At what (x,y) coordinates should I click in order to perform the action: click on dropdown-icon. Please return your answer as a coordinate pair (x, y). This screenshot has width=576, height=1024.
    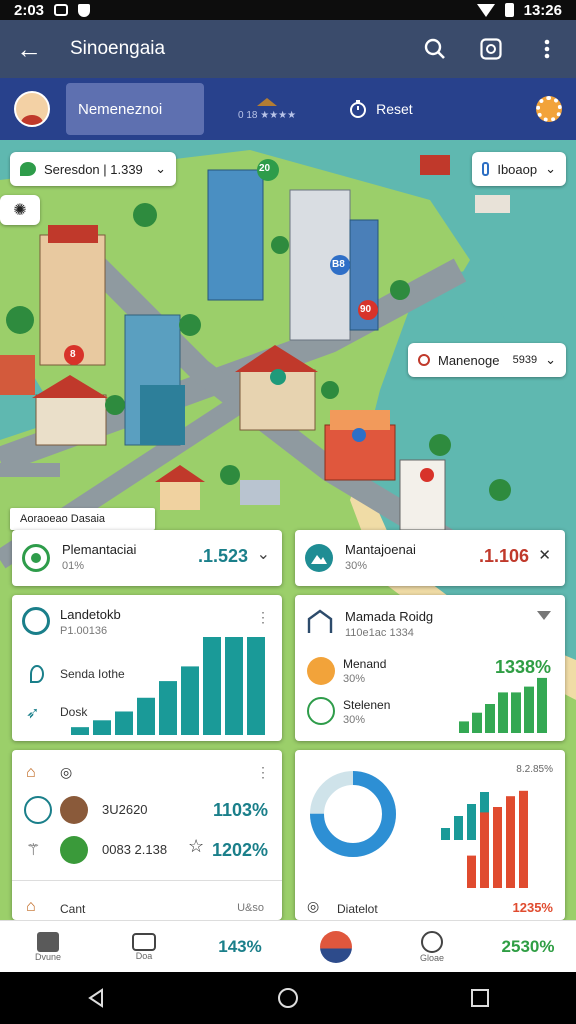
    Looking at the image, I should click on (544, 615).